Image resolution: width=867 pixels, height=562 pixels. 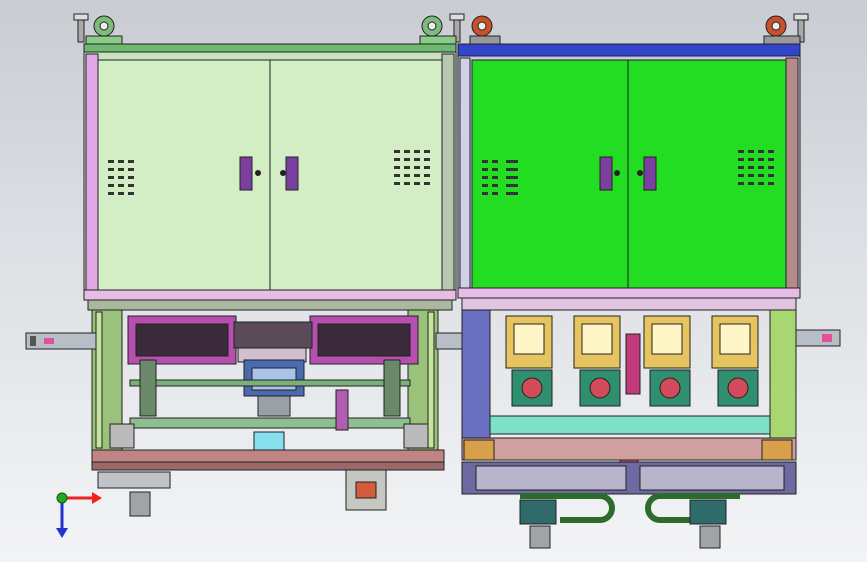 What do you see at coordinates (62, 498) in the screenshot?
I see `y-axis-dot` at bounding box center [62, 498].